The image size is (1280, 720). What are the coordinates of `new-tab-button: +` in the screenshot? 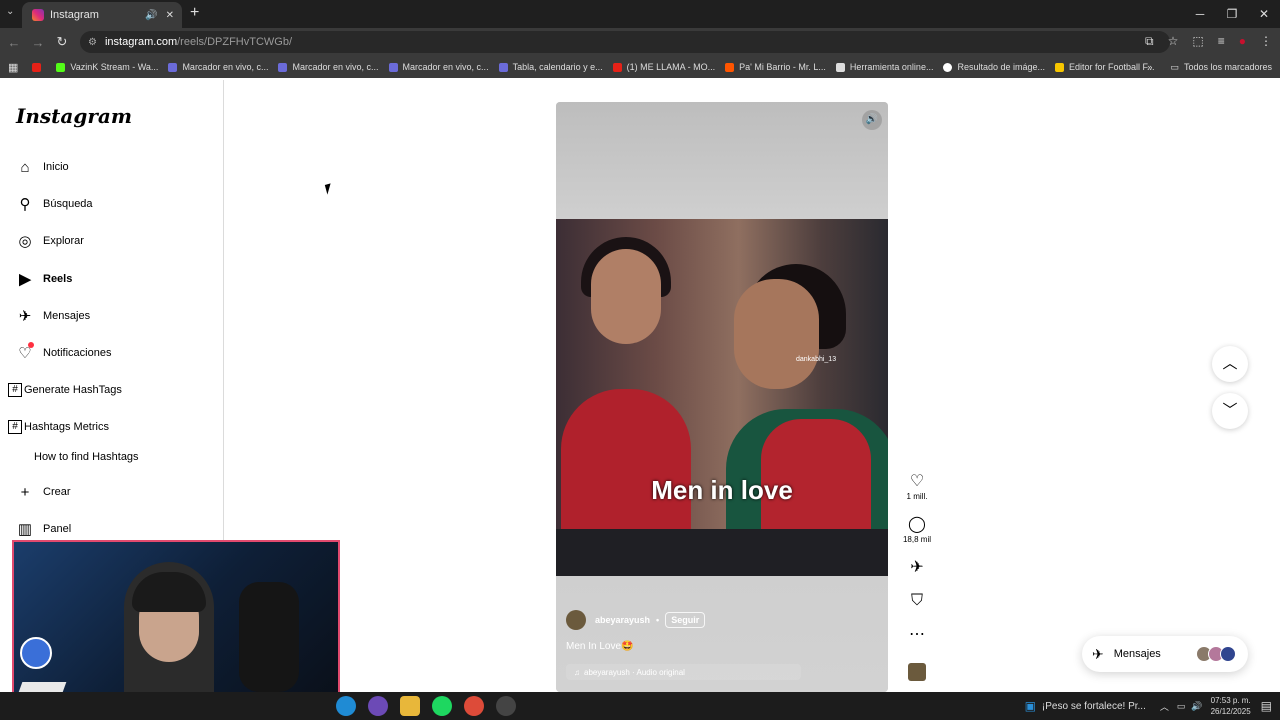 It's located at (194, 13).